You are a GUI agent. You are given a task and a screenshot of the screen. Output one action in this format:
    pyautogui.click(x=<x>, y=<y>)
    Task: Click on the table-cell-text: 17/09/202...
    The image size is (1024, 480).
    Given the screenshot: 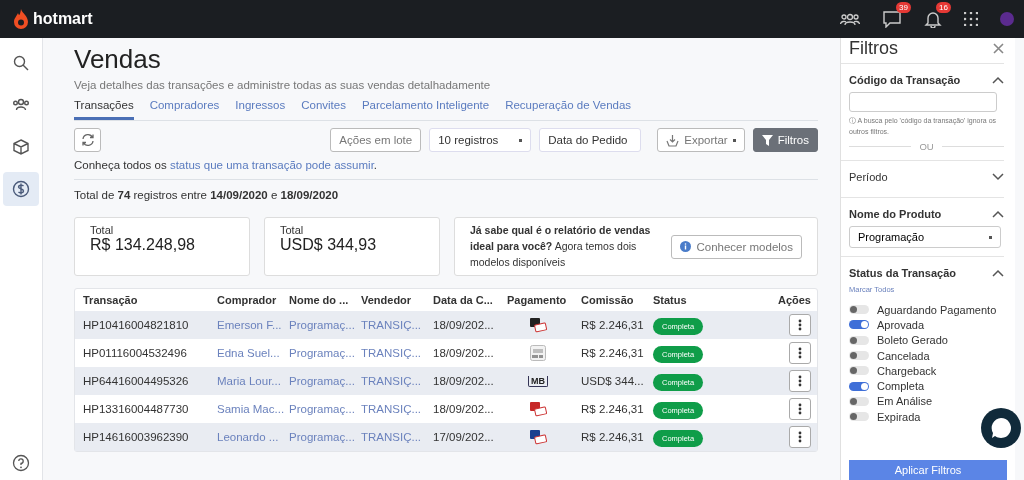 What is the action you would take?
    pyautogui.click(x=463, y=437)
    